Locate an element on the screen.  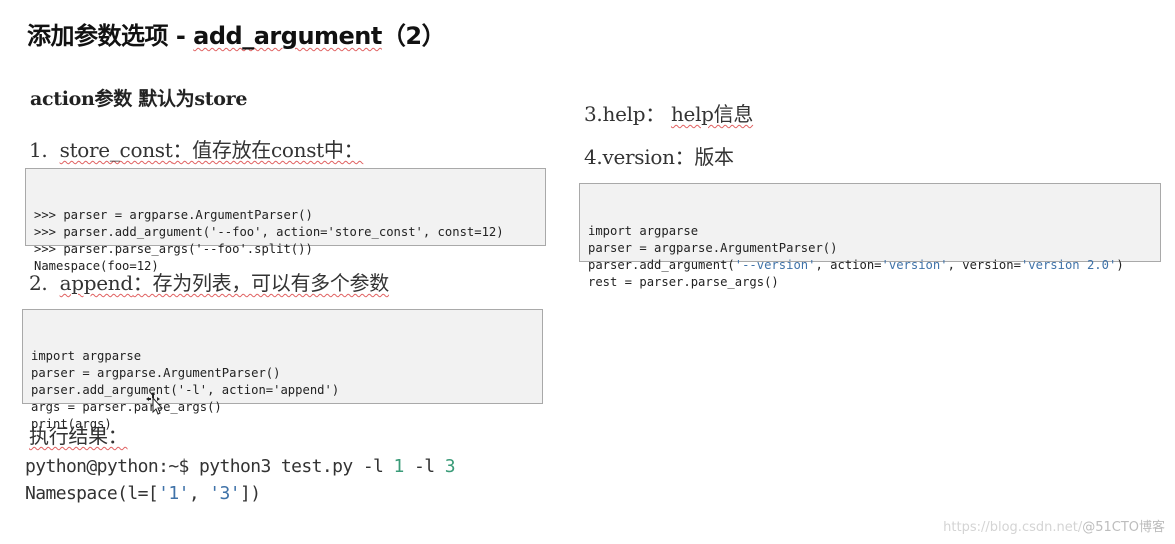
section-store-const-heading: 1. store_const：值存放在const中： is located at coordinates (196, 148).